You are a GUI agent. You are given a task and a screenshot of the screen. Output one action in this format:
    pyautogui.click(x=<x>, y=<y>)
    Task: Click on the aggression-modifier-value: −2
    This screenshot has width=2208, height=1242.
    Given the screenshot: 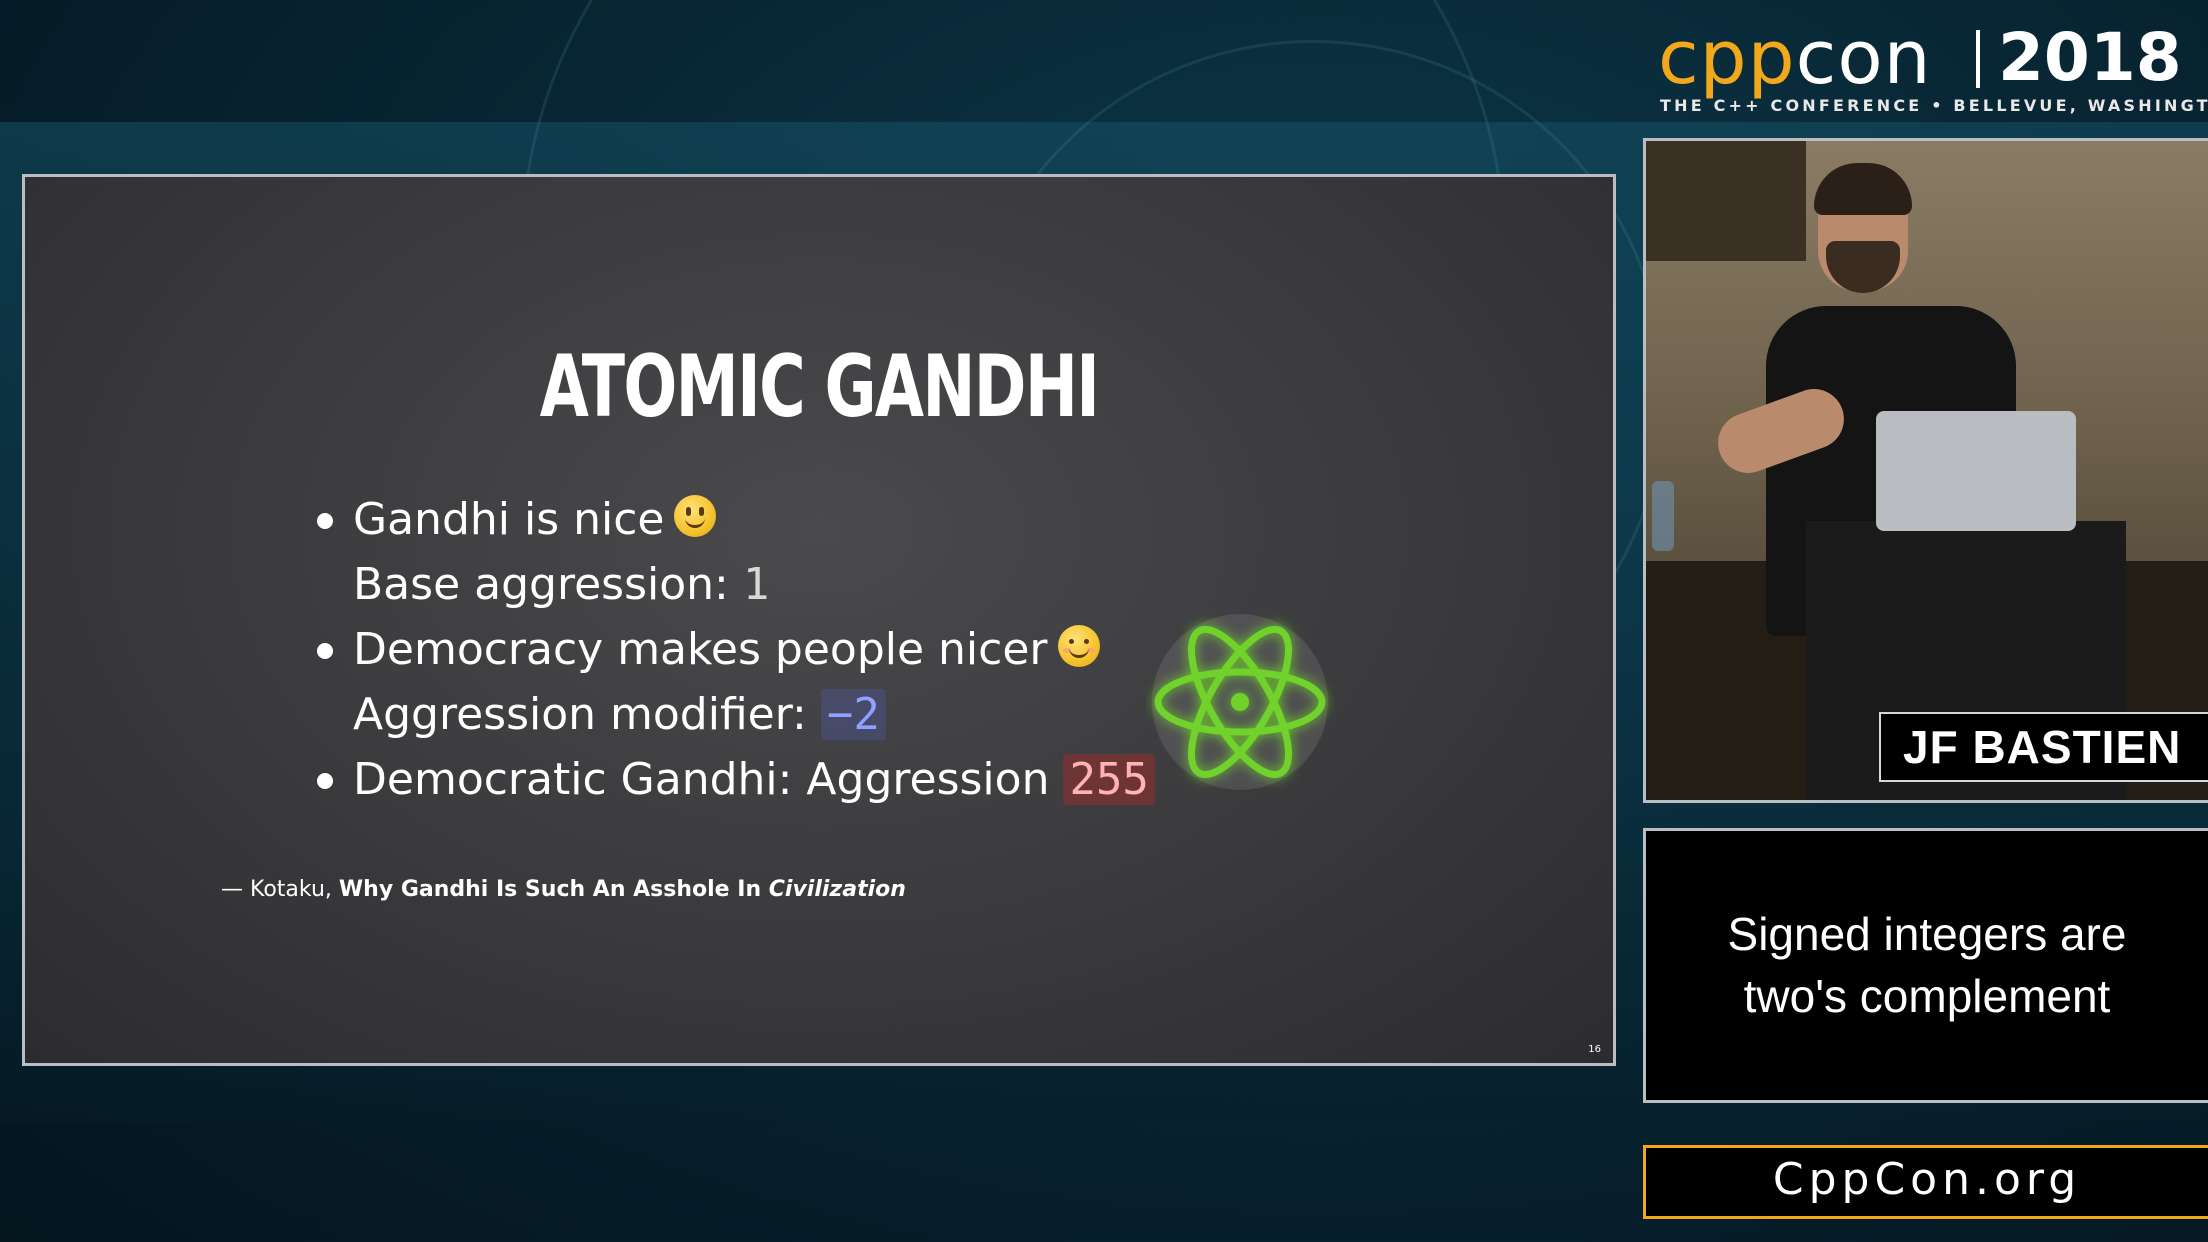 What is the action you would take?
    pyautogui.click(x=853, y=714)
    